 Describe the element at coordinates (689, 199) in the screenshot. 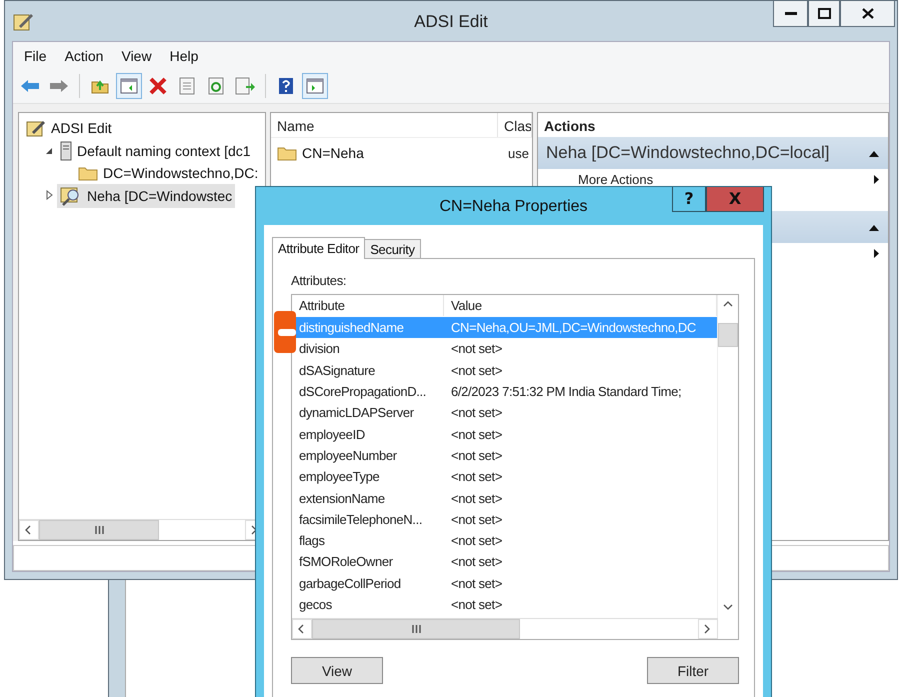

I see `help-button: ?` at that location.